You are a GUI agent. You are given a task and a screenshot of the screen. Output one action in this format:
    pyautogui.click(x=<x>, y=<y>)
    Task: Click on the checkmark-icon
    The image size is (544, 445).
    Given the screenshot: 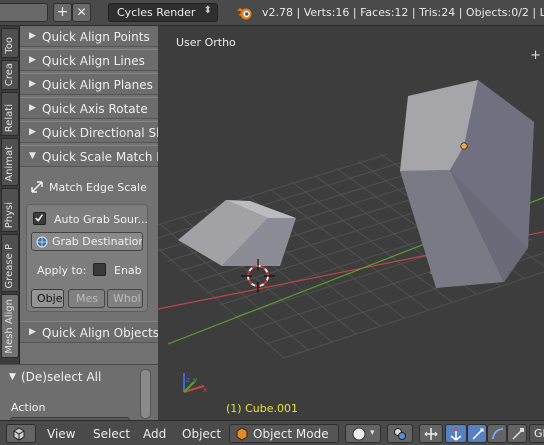 What is the action you would take?
    pyautogui.click(x=39, y=218)
    